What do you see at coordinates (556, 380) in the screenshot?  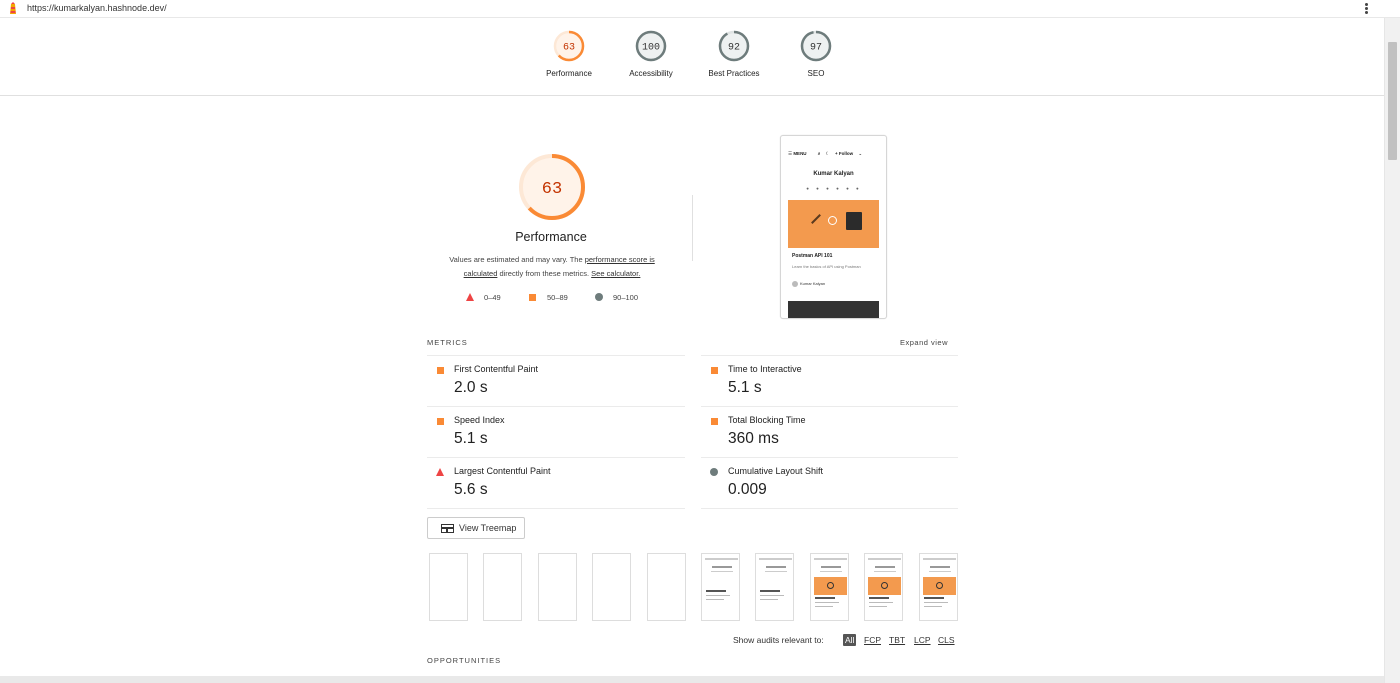 I see `metric-fcp: First Contentful Paint 2.0 s` at bounding box center [556, 380].